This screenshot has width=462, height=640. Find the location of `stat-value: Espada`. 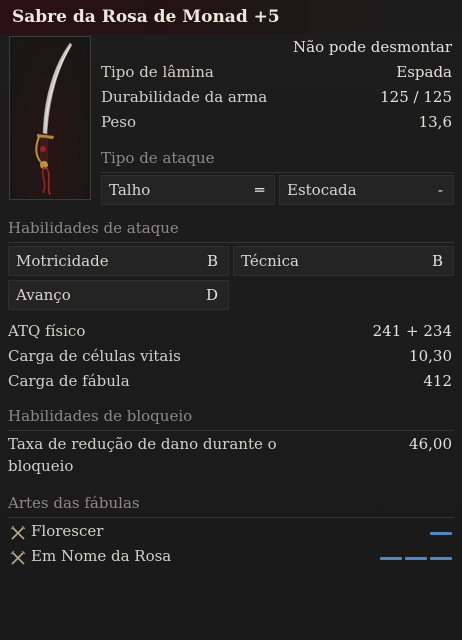

stat-value: Espada is located at coordinates (424, 72).